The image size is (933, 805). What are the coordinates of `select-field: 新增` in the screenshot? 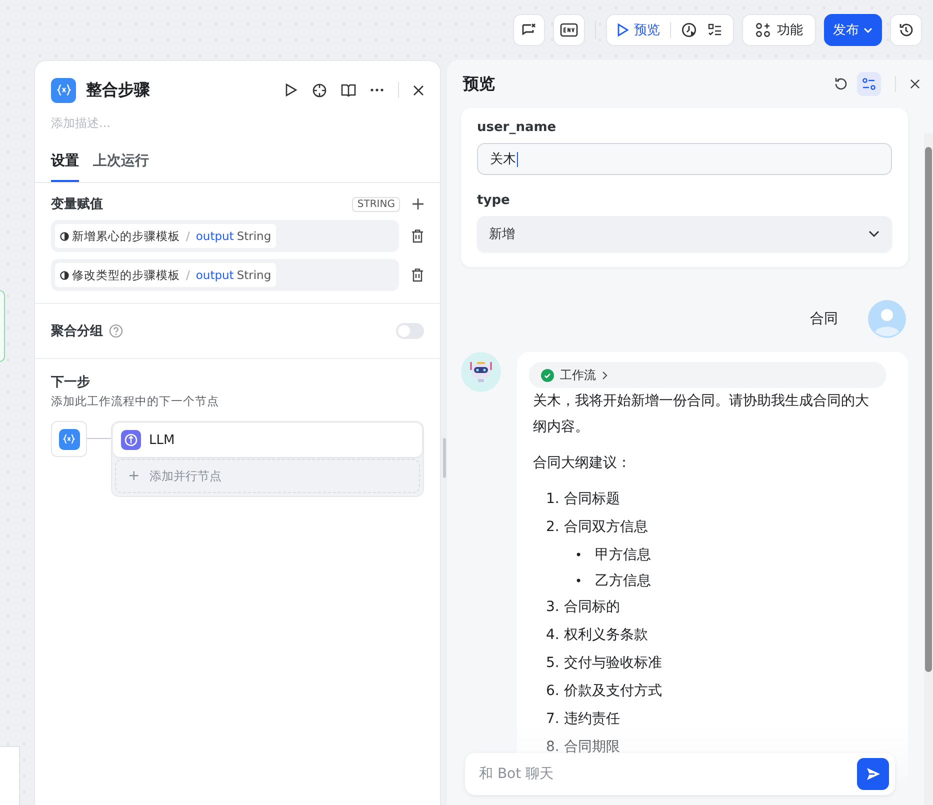 It's located at (684, 234).